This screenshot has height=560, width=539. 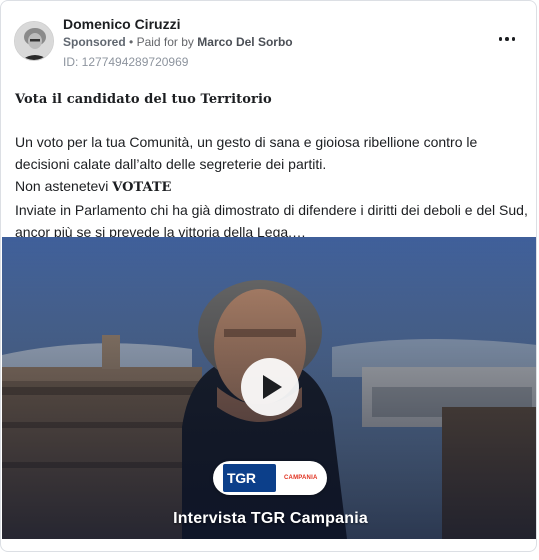 I want to click on more-options-icon, so click(x=507, y=39).